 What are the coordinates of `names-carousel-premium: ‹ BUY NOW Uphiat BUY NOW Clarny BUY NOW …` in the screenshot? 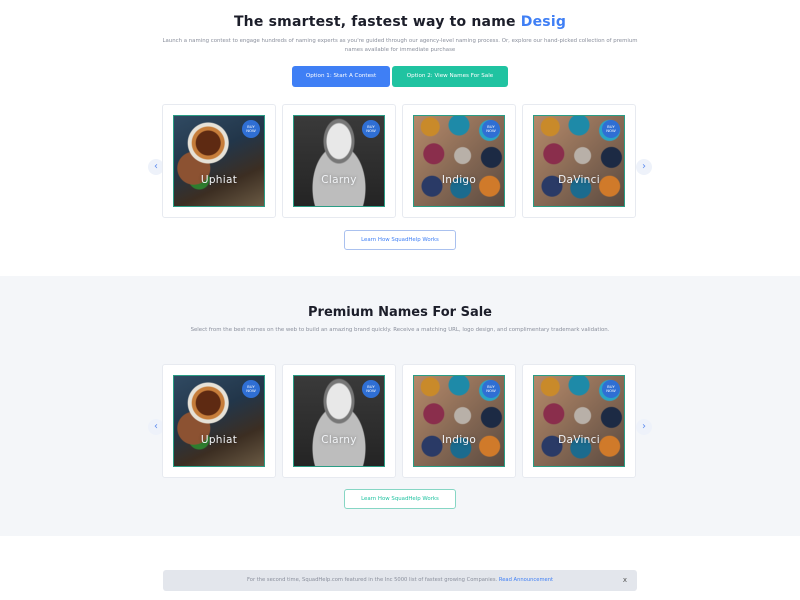 It's located at (400, 422).